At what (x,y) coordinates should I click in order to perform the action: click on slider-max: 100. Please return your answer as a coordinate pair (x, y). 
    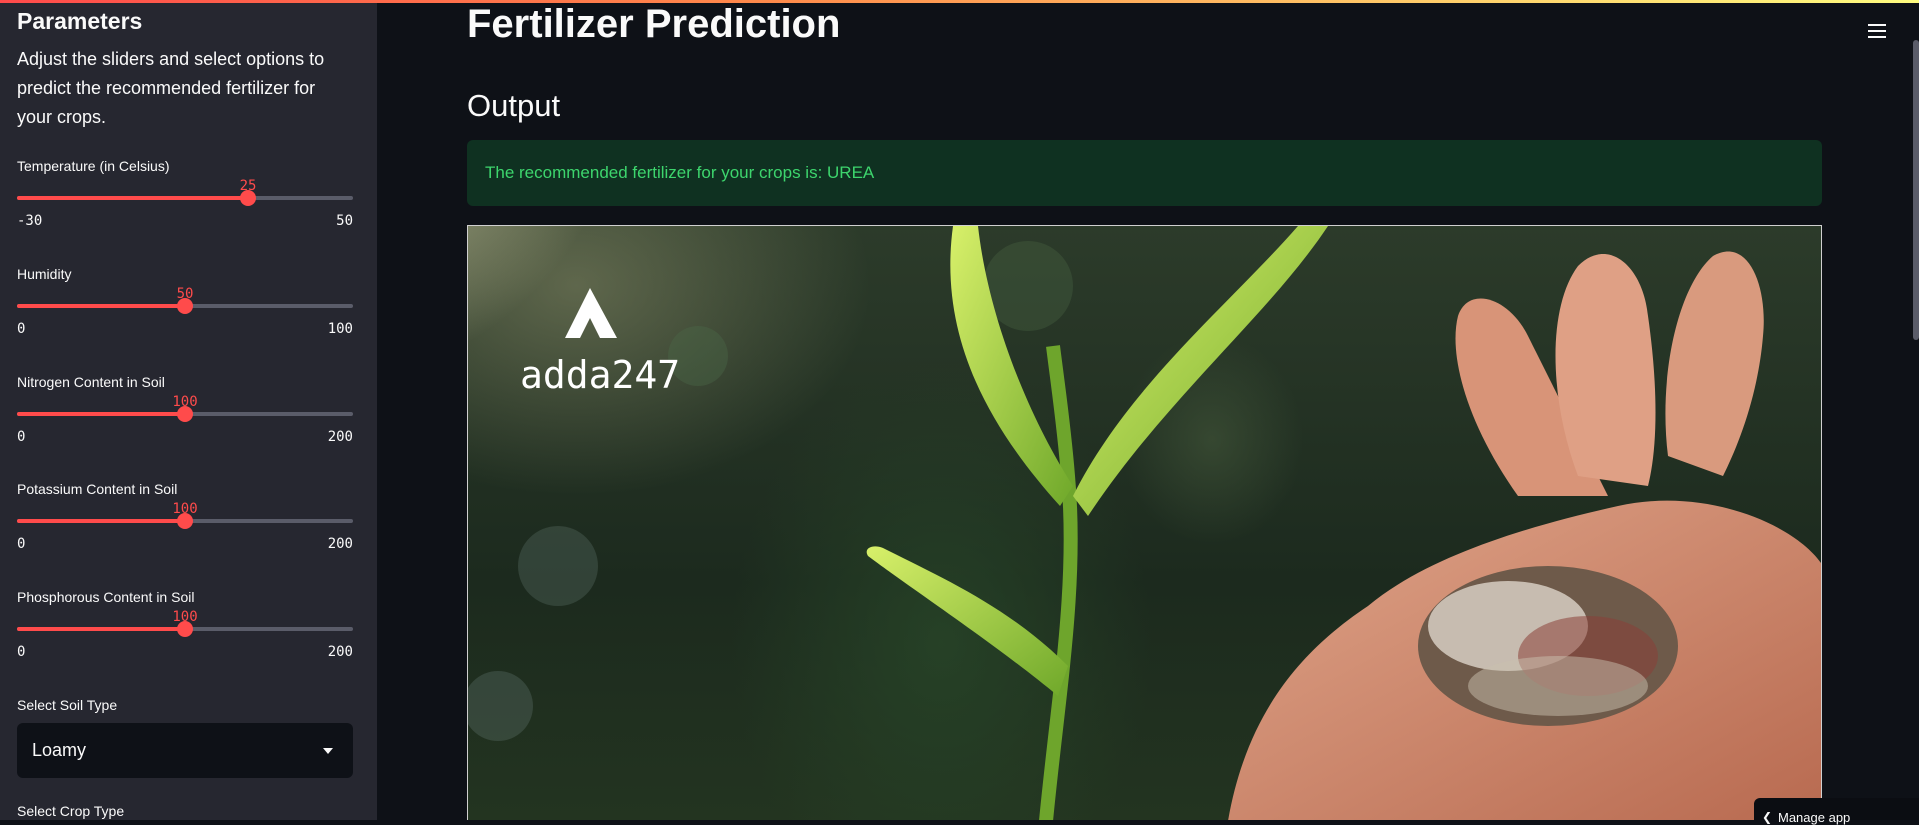
    Looking at the image, I should click on (340, 329).